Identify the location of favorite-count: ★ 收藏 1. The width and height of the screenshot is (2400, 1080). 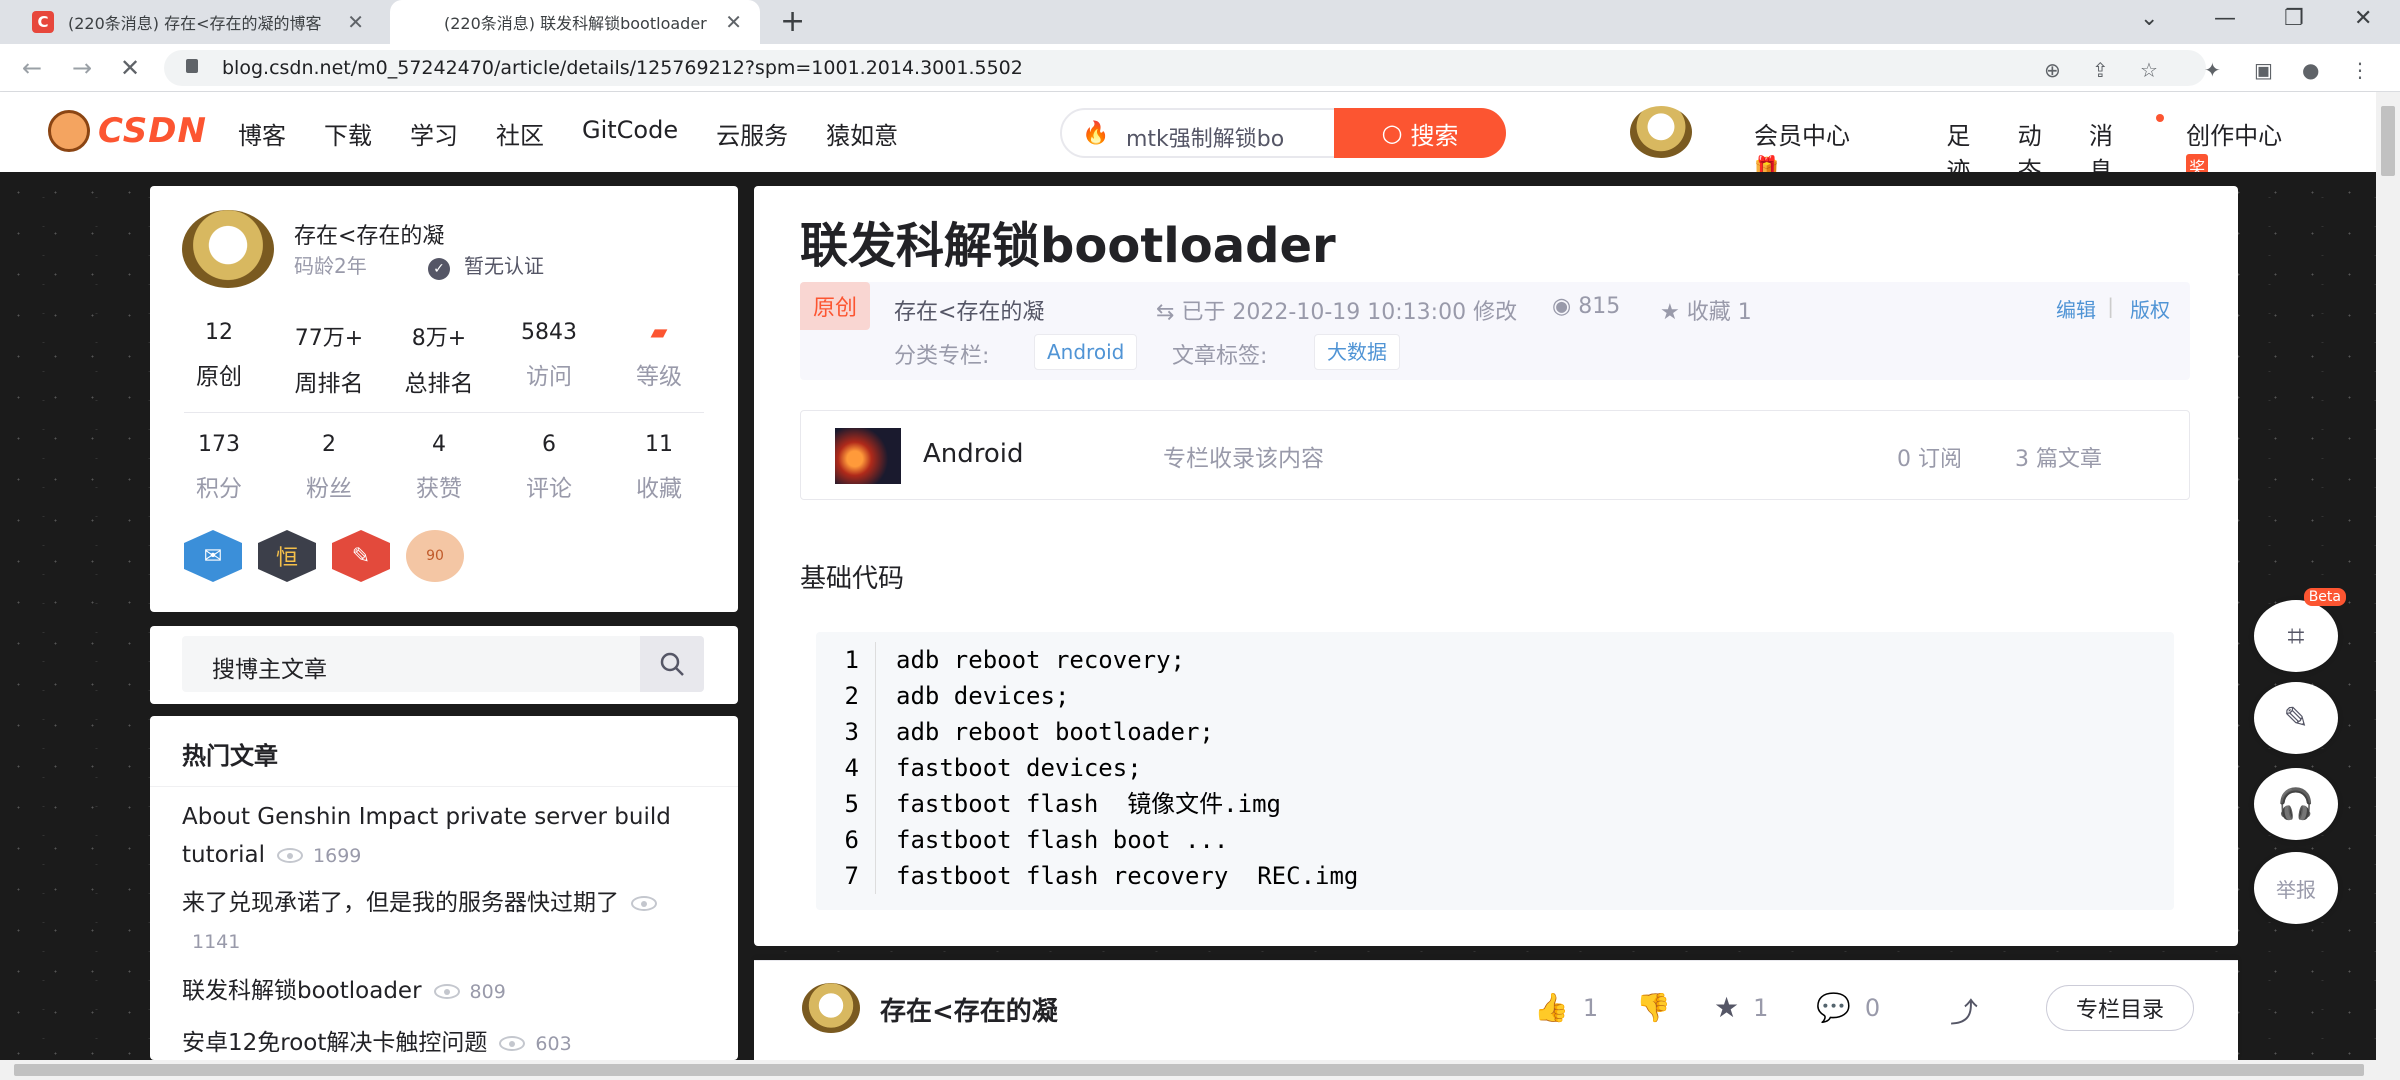
(1706, 310).